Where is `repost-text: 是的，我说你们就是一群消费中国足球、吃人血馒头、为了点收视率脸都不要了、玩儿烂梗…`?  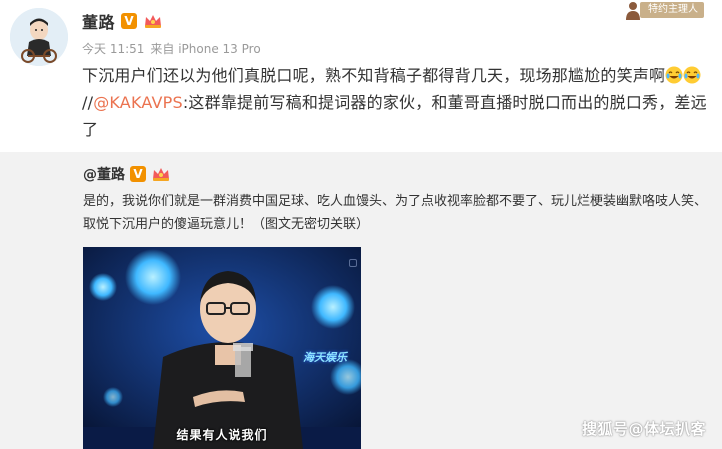
repost-text: 是的，我说你们就是一群消费中国足球、吃人血馒头、为了点收视率脸都不要了、玩儿烂梗… is located at coordinates (395, 213).